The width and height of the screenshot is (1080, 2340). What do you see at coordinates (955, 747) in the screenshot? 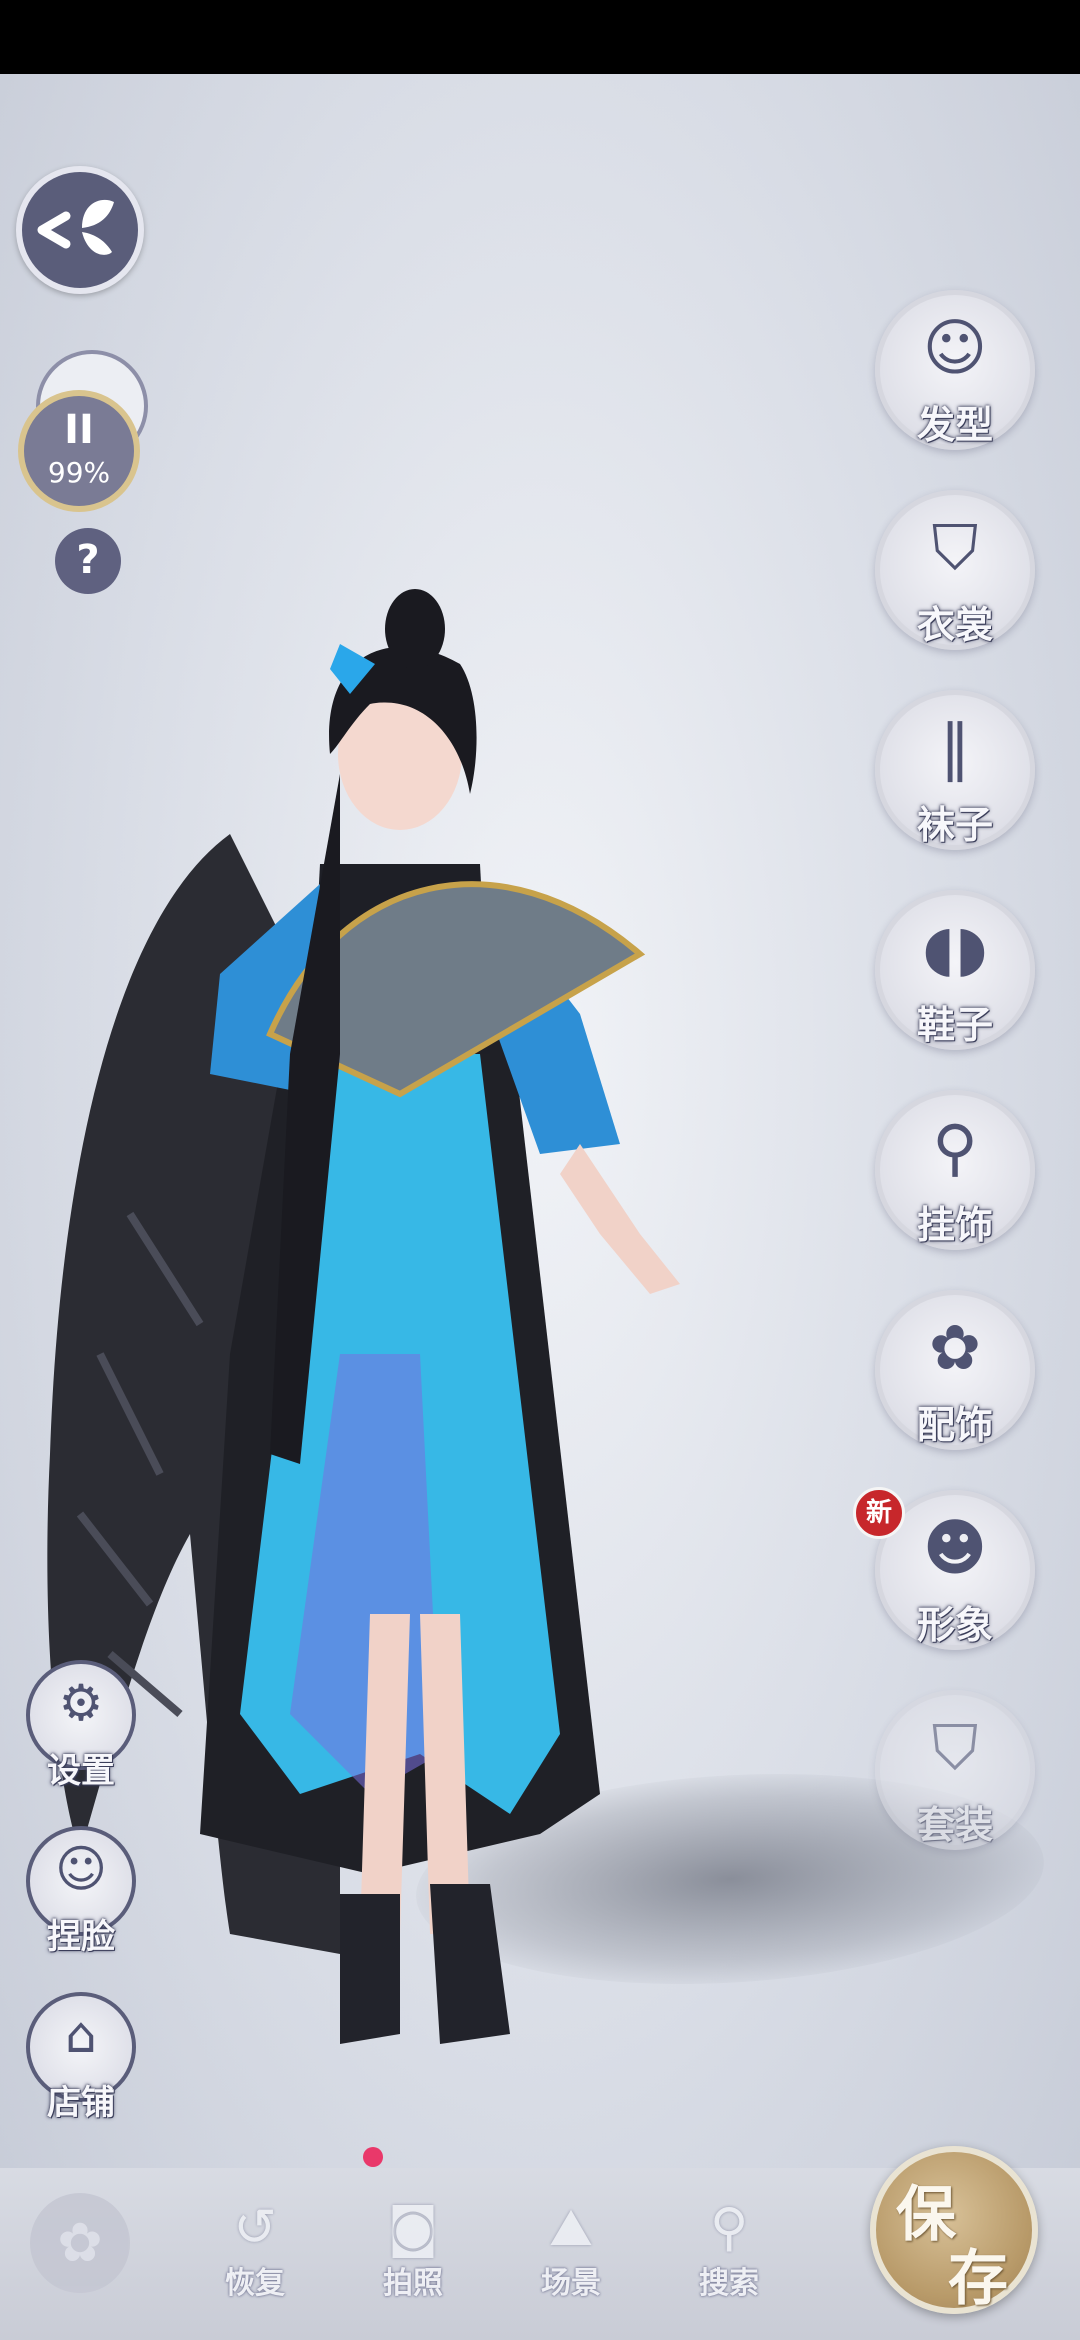
I see `socks-icon: ∥` at bounding box center [955, 747].